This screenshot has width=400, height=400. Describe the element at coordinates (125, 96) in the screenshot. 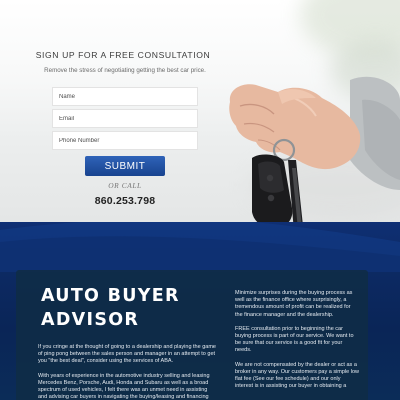

I see `name-field` at that location.